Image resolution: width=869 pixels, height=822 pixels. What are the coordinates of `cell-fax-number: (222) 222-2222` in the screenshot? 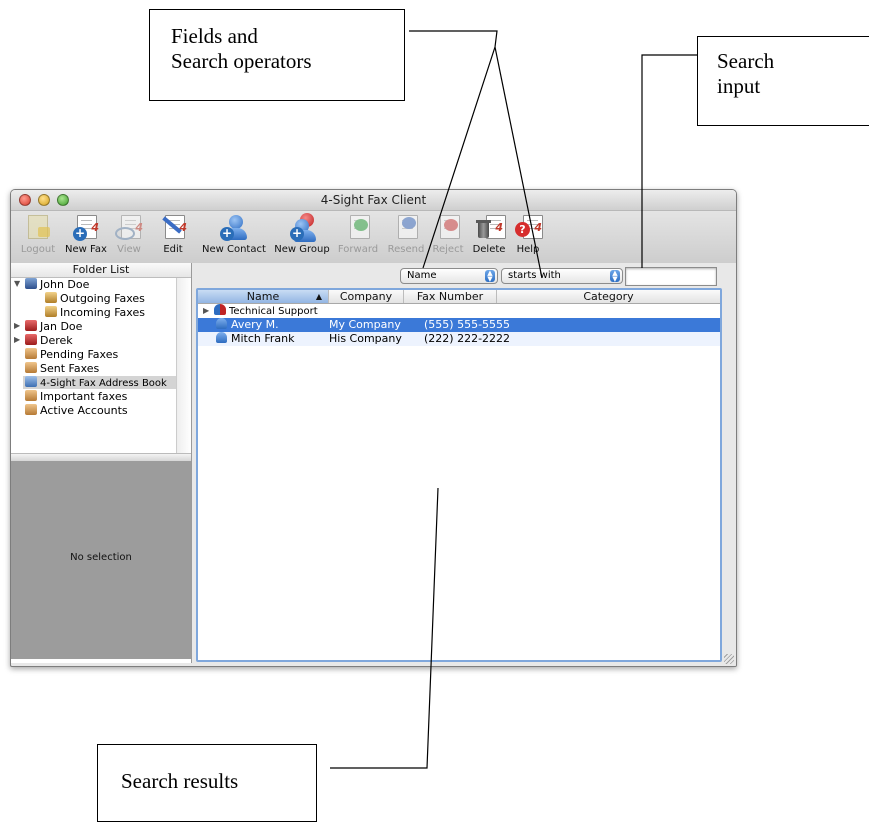 It's located at (467, 338).